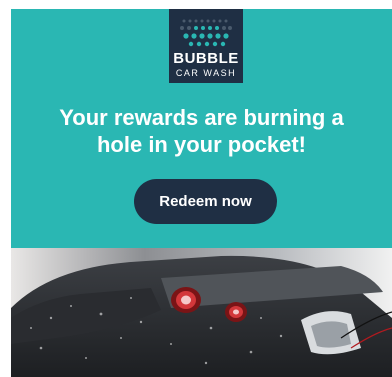 The width and height of the screenshot is (392, 377). What do you see at coordinates (205, 201) in the screenshot?
I see `redeem-now-button: Redeem now` at bounding box center [205, 201].